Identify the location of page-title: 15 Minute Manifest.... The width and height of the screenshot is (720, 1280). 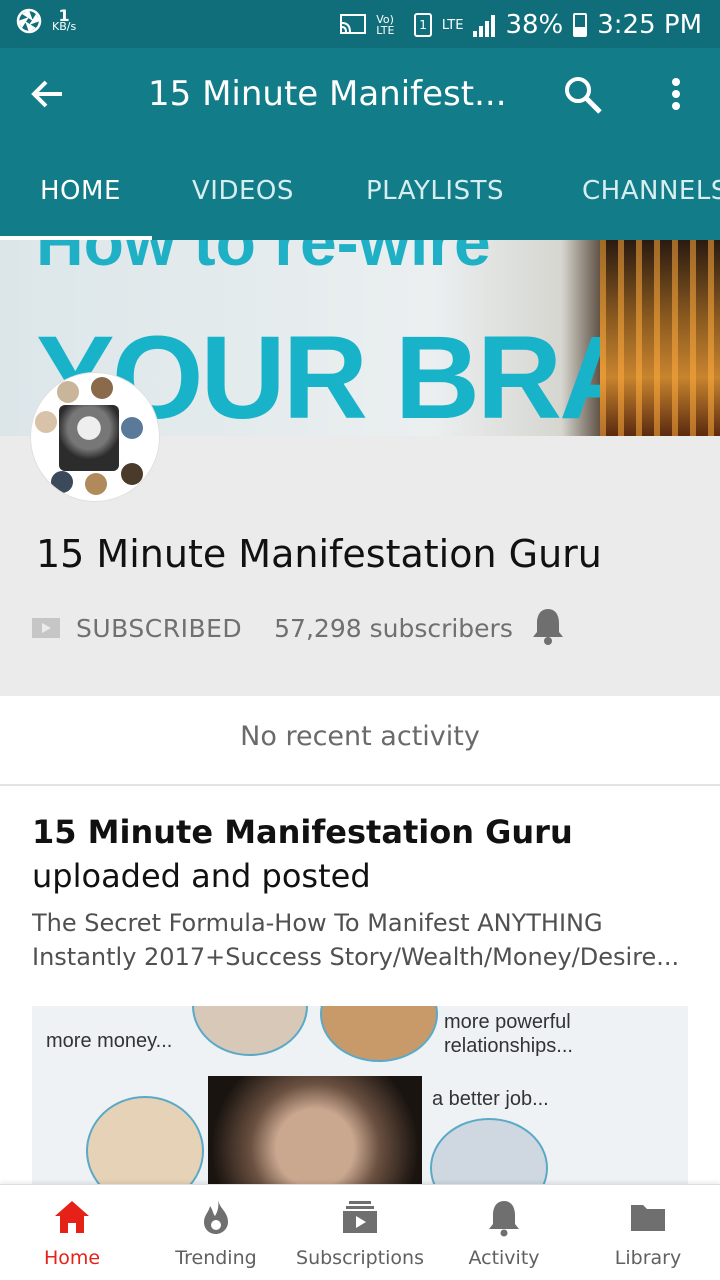
(327, 94).